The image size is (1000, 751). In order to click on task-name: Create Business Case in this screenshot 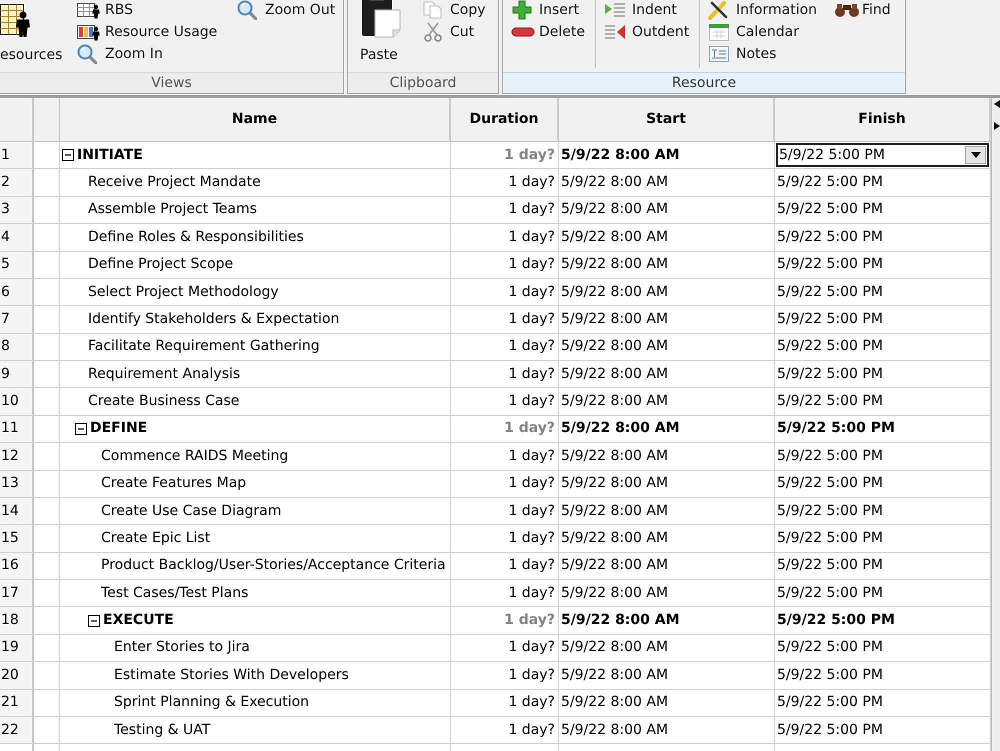, I will do `click(255, 401)`.